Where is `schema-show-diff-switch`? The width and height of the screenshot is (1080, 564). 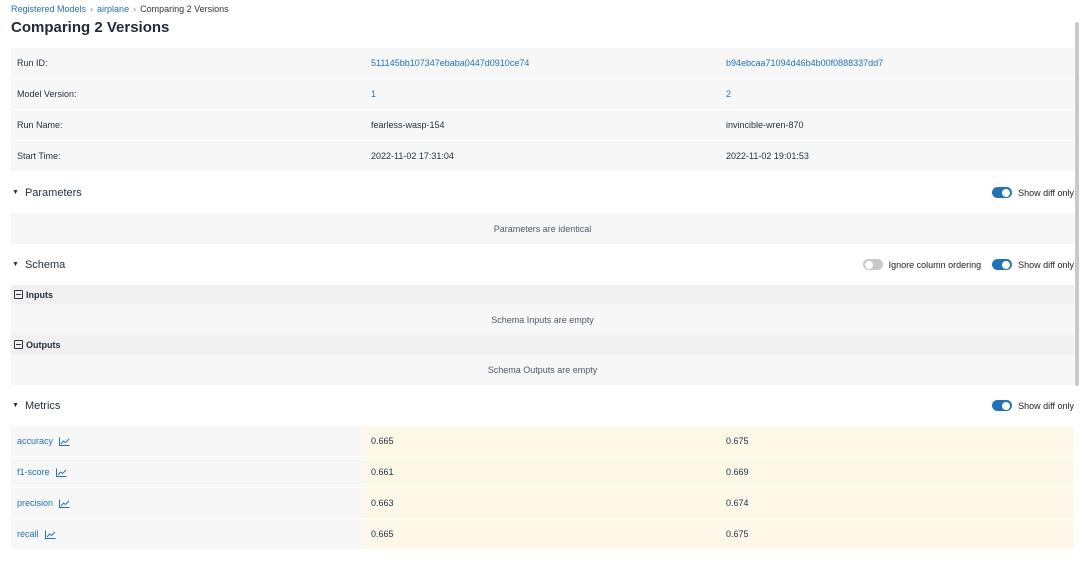 schema-show-diff-switch is located at coordinates (1002, 264).